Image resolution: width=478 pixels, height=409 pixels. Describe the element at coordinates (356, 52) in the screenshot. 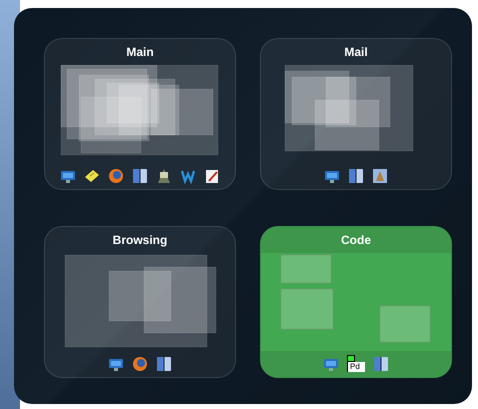

I see `space-title: Mail` at that location.